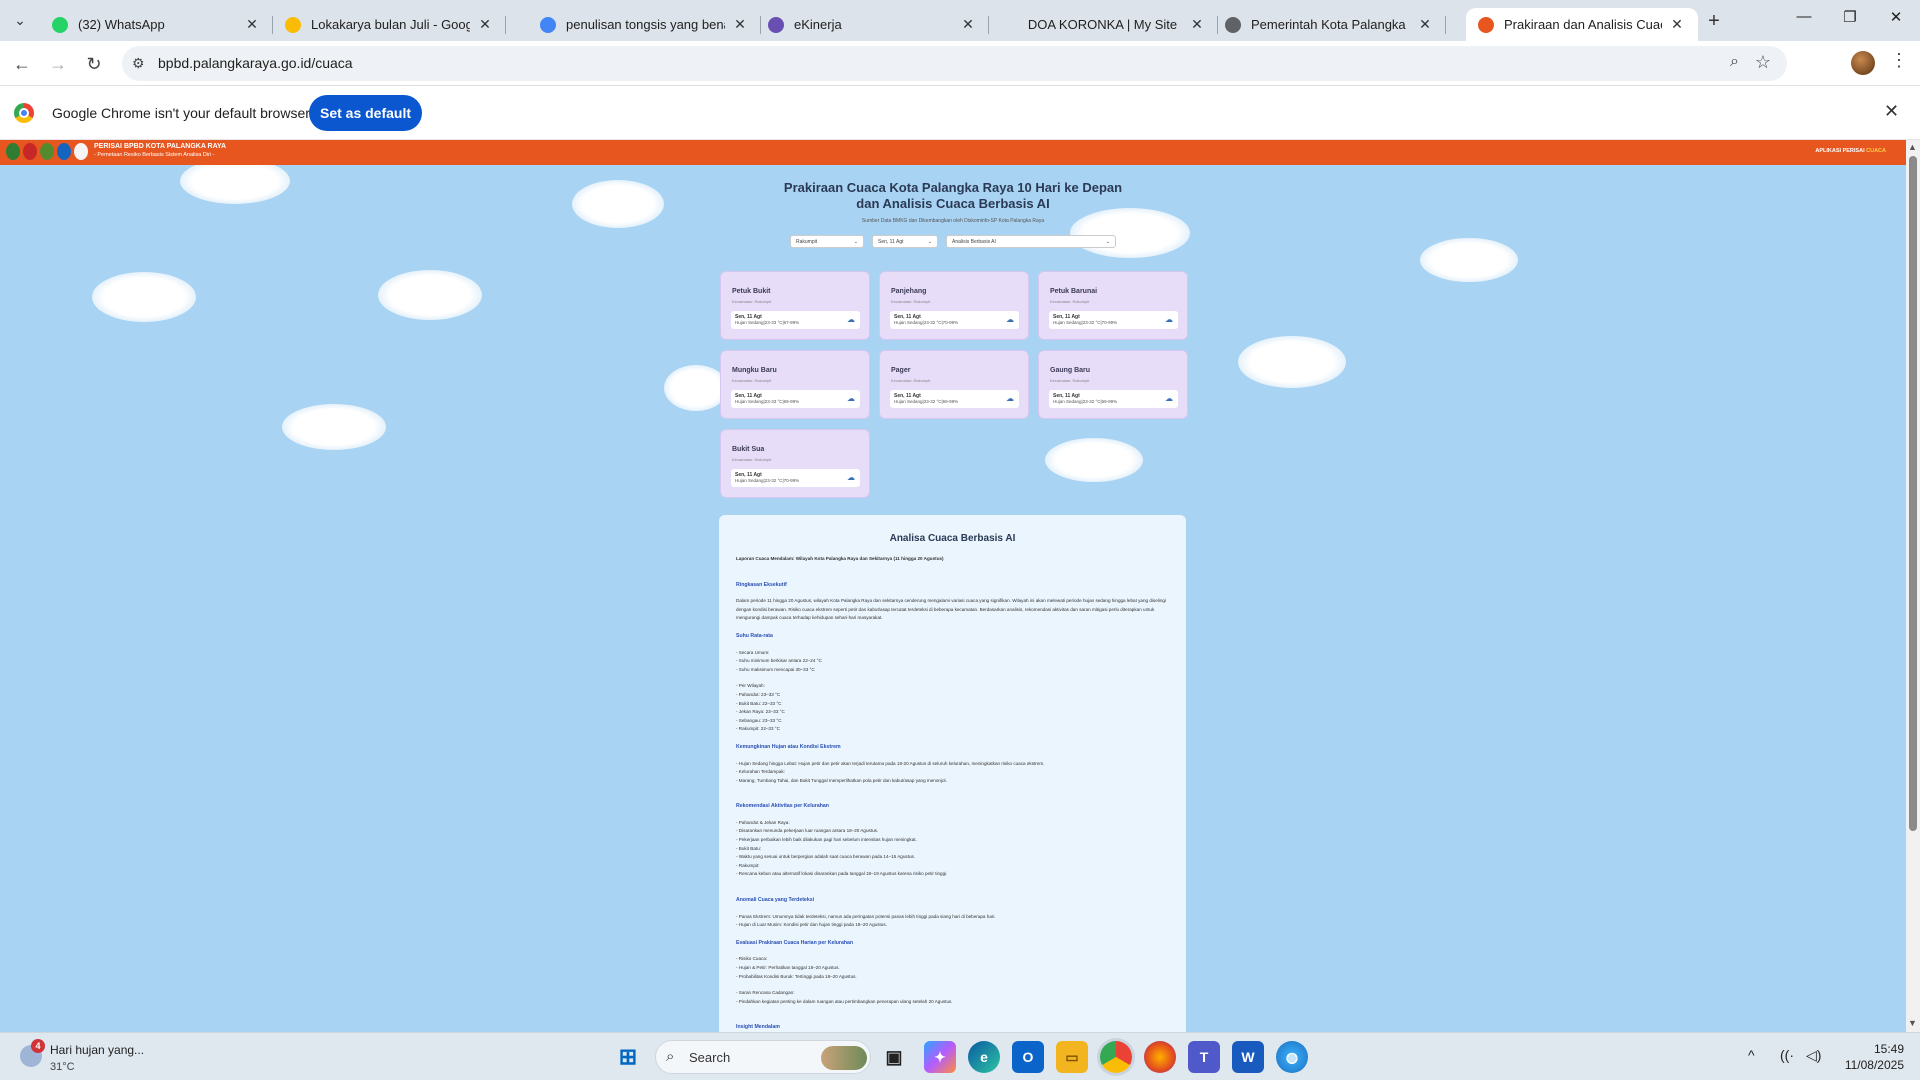  I want to click on forward-arrow-icon: →, so click(58, 64).